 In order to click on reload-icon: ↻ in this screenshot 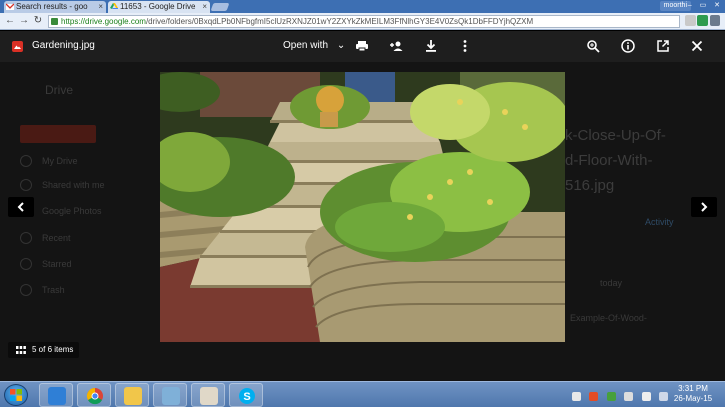, I will do `click(38, 21)`.